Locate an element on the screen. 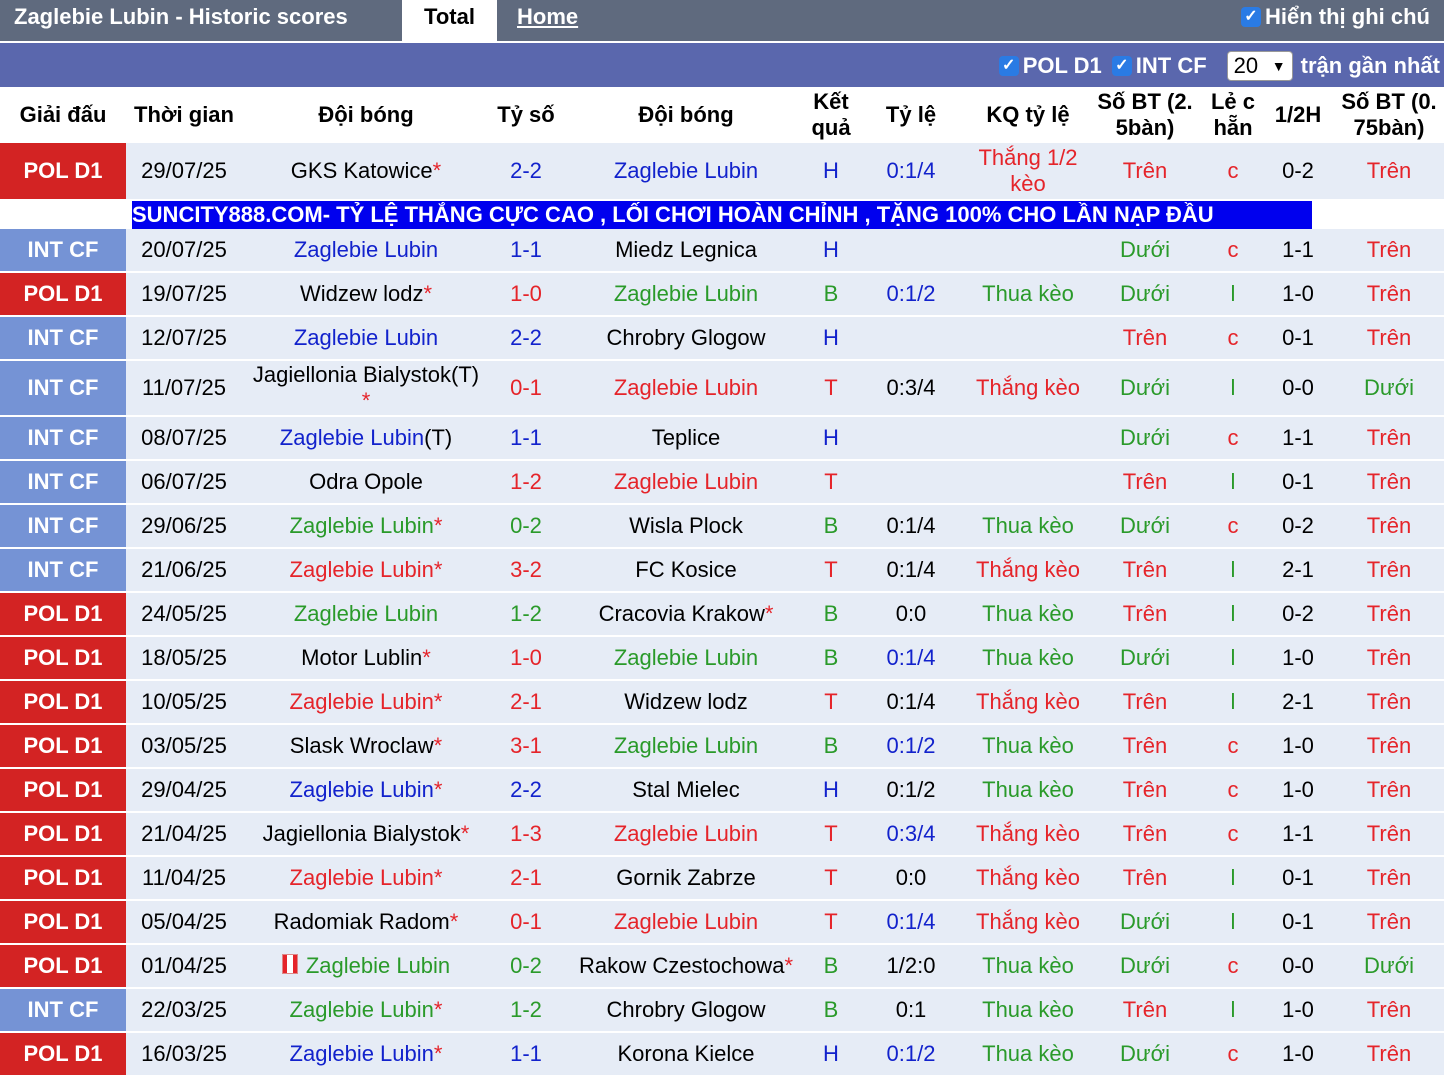 This screenshot has height=1077, width=1444. away-team-cell: Gornik Zabrze is located at coordinates (686, 878).